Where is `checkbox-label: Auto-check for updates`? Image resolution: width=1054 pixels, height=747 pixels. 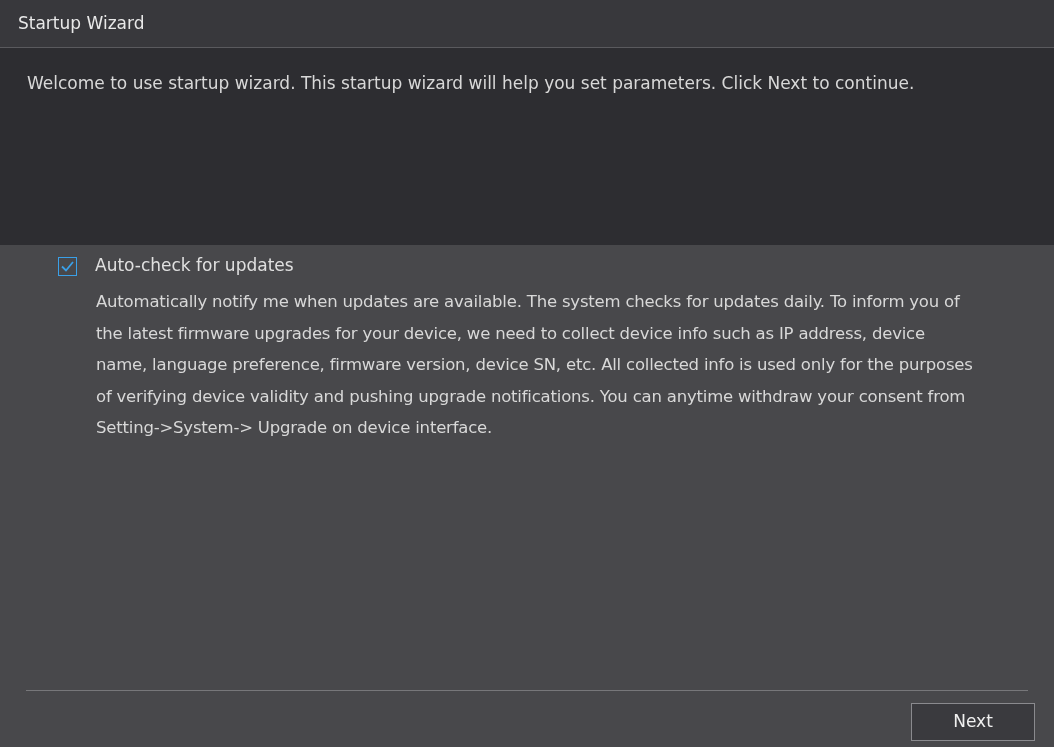
checkbox-label: Auto-check for updates is located at coordinates (194, 266).